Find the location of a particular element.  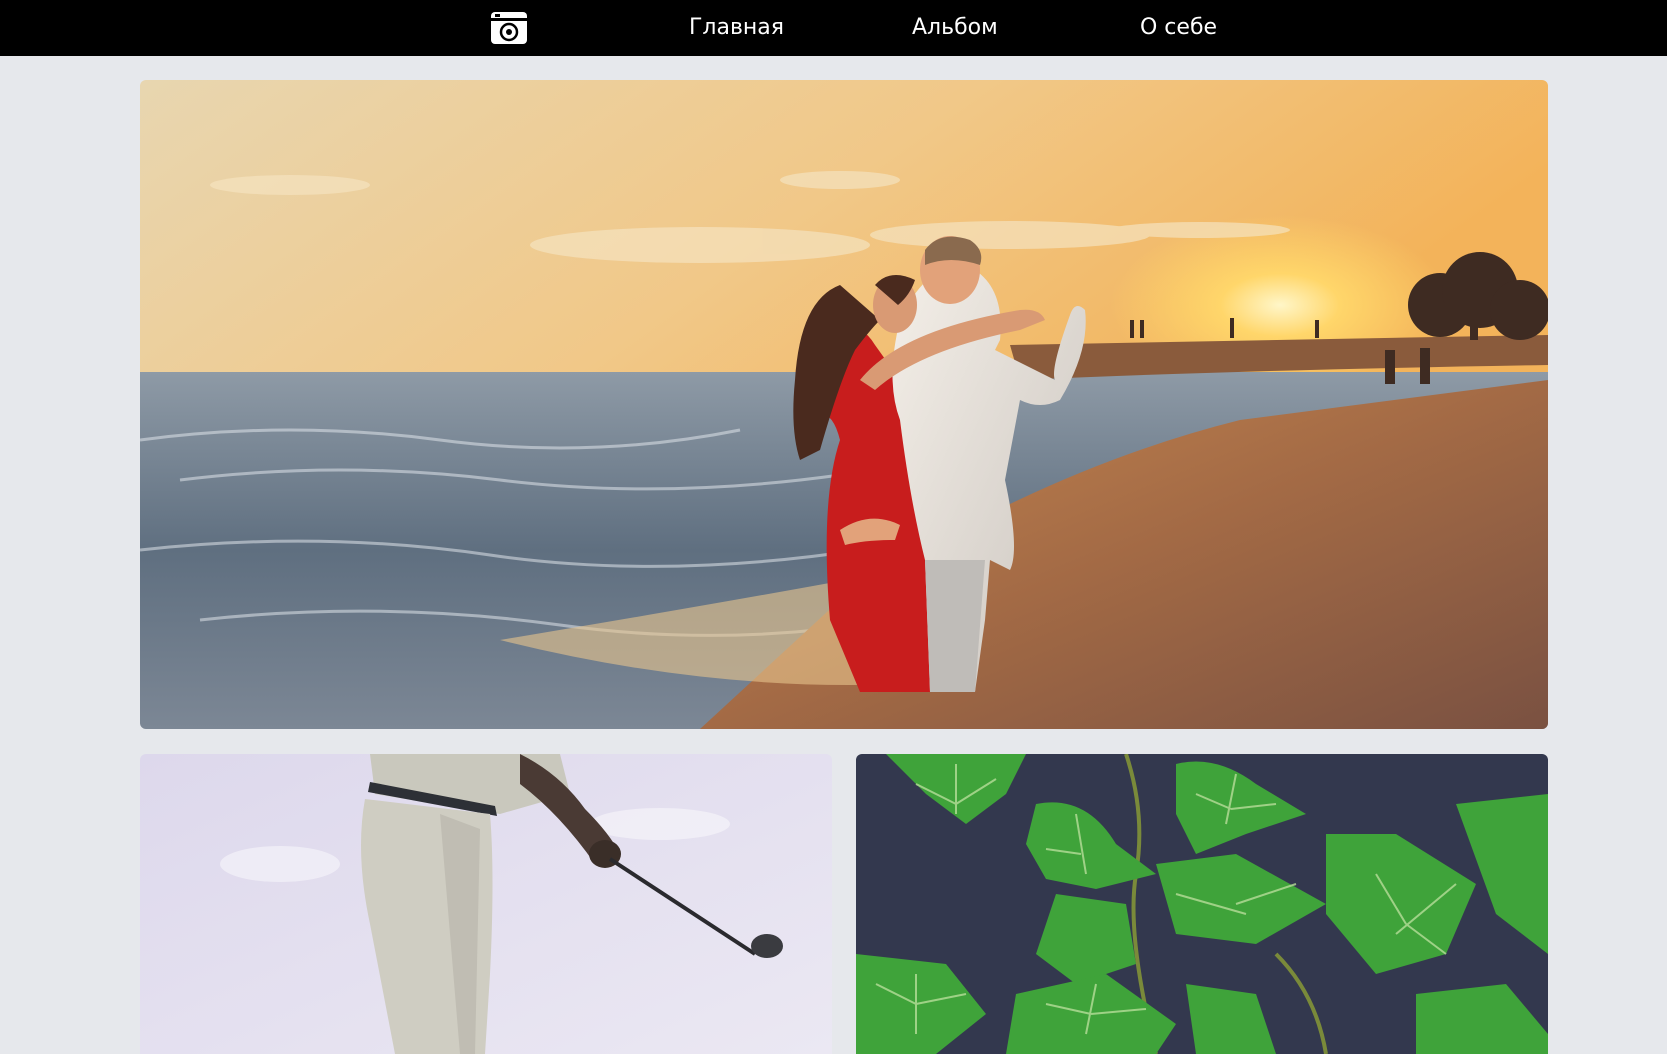

nav-link-home: Главная is located at coordinates (736, 28).